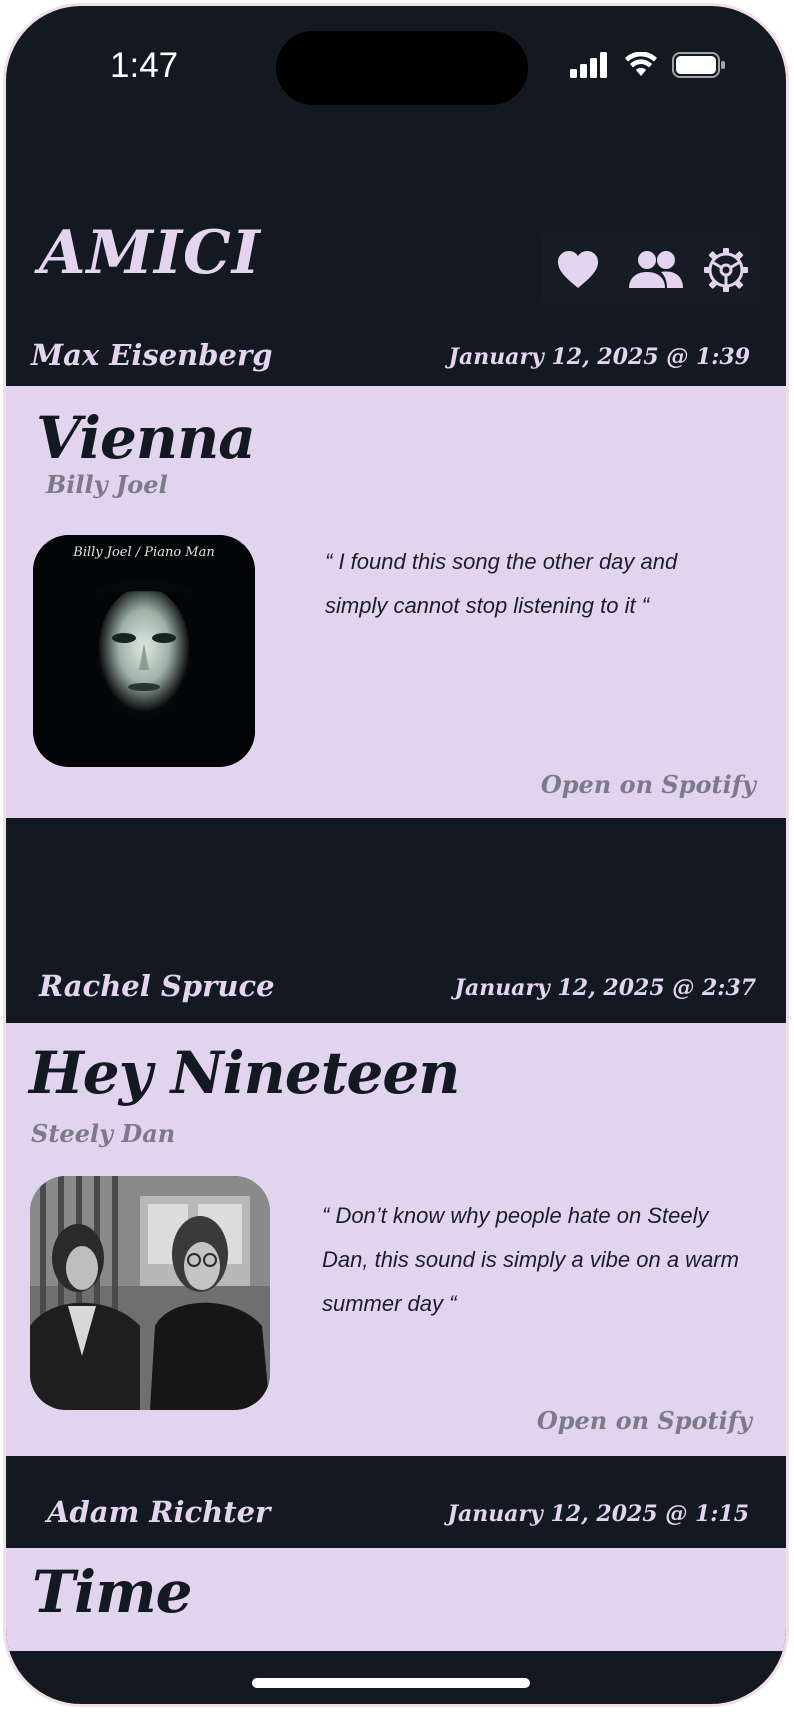 The width and height of the screenshot is (794, 1712). I want to click on post-timestamp: January 12, 2025 @ 1:39, so click(599, 357).